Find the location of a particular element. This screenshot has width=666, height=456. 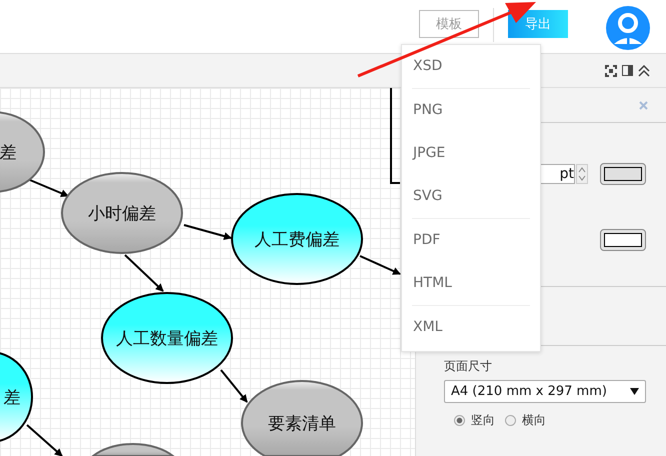

panel-icon is located at coordinates (627, 70).